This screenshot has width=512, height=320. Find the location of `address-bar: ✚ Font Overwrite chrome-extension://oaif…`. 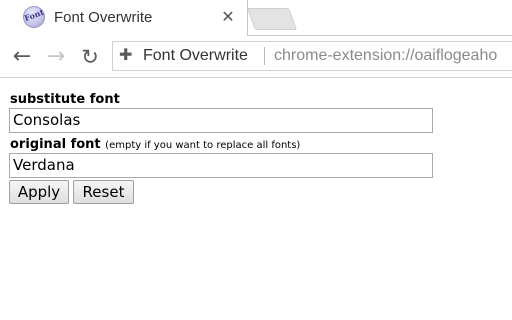

address-bar: ✚ Font Overwrite chrome-extension://oaif… is located at coordinates (312, 56).